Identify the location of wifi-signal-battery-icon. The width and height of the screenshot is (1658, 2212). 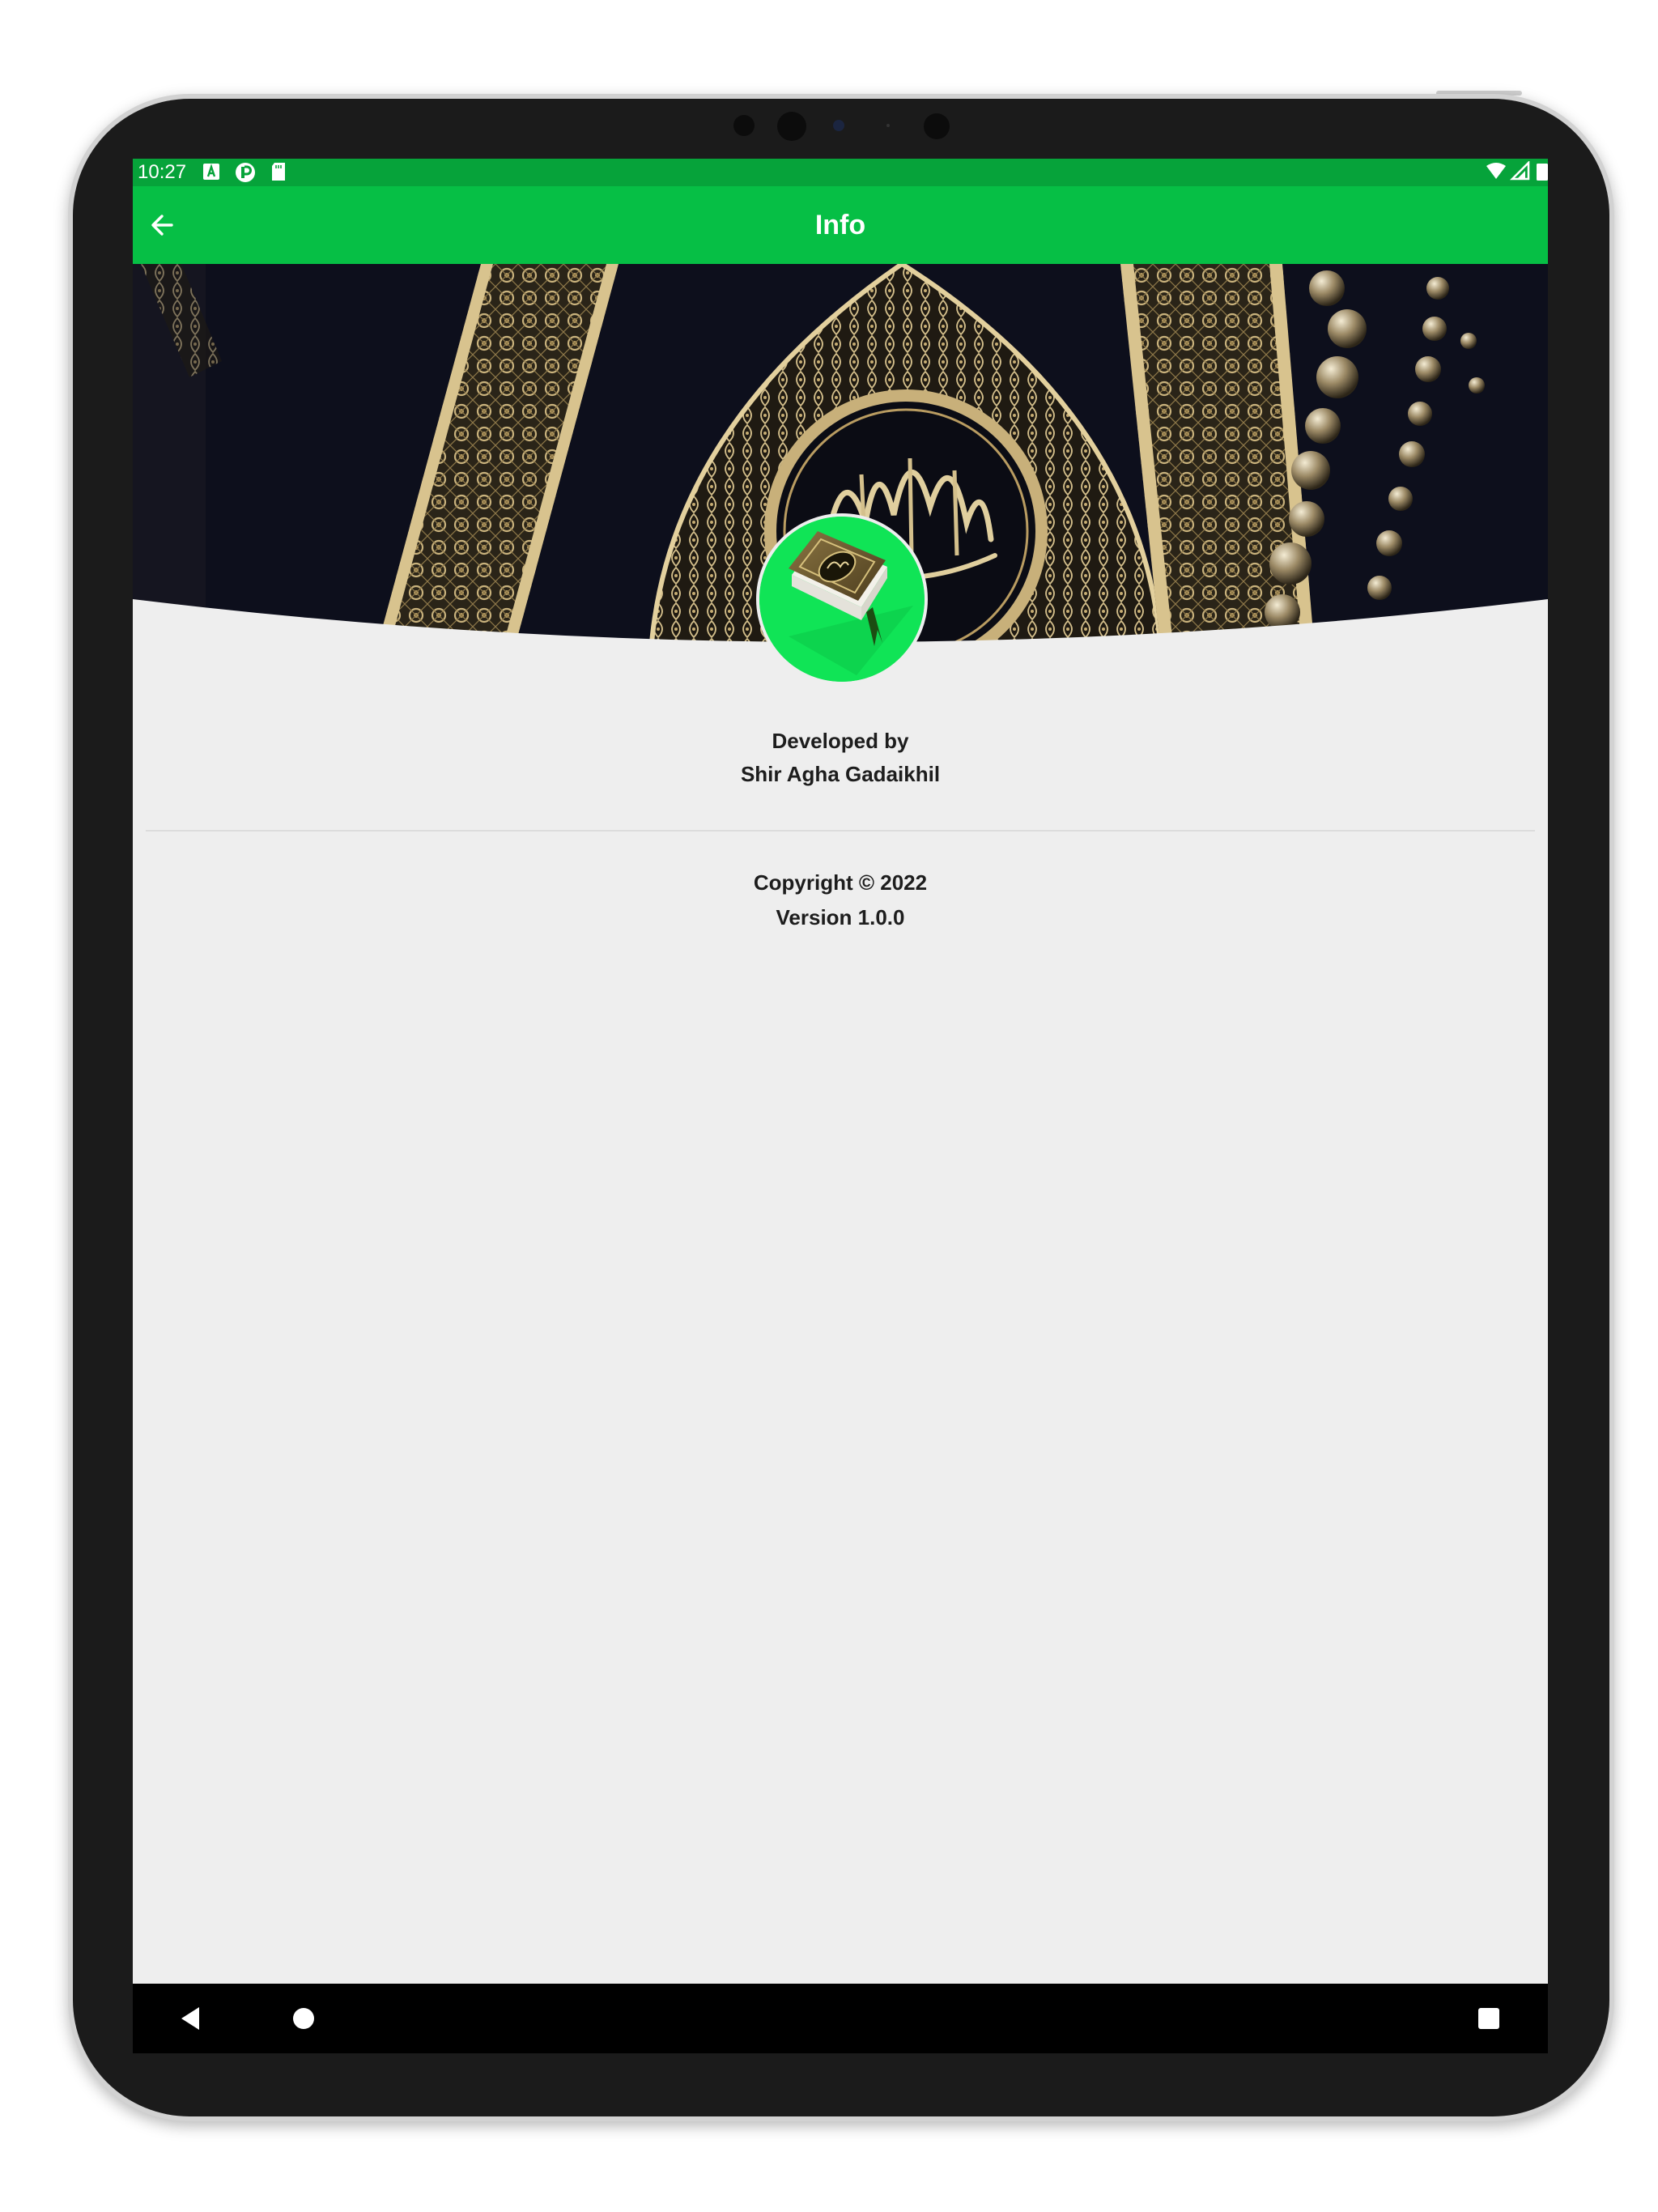
(1517, 170).